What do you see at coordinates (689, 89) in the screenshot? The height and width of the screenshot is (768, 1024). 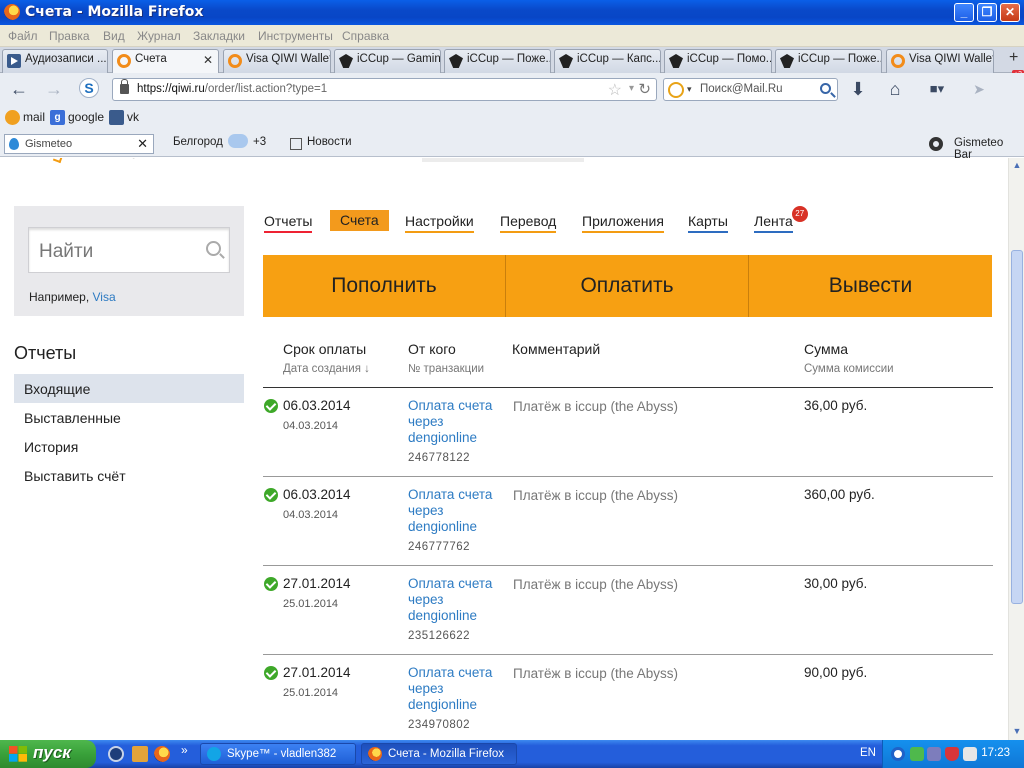 I see `search-engine-dropdown-icon: ▾` at bounding box center [689, 89].